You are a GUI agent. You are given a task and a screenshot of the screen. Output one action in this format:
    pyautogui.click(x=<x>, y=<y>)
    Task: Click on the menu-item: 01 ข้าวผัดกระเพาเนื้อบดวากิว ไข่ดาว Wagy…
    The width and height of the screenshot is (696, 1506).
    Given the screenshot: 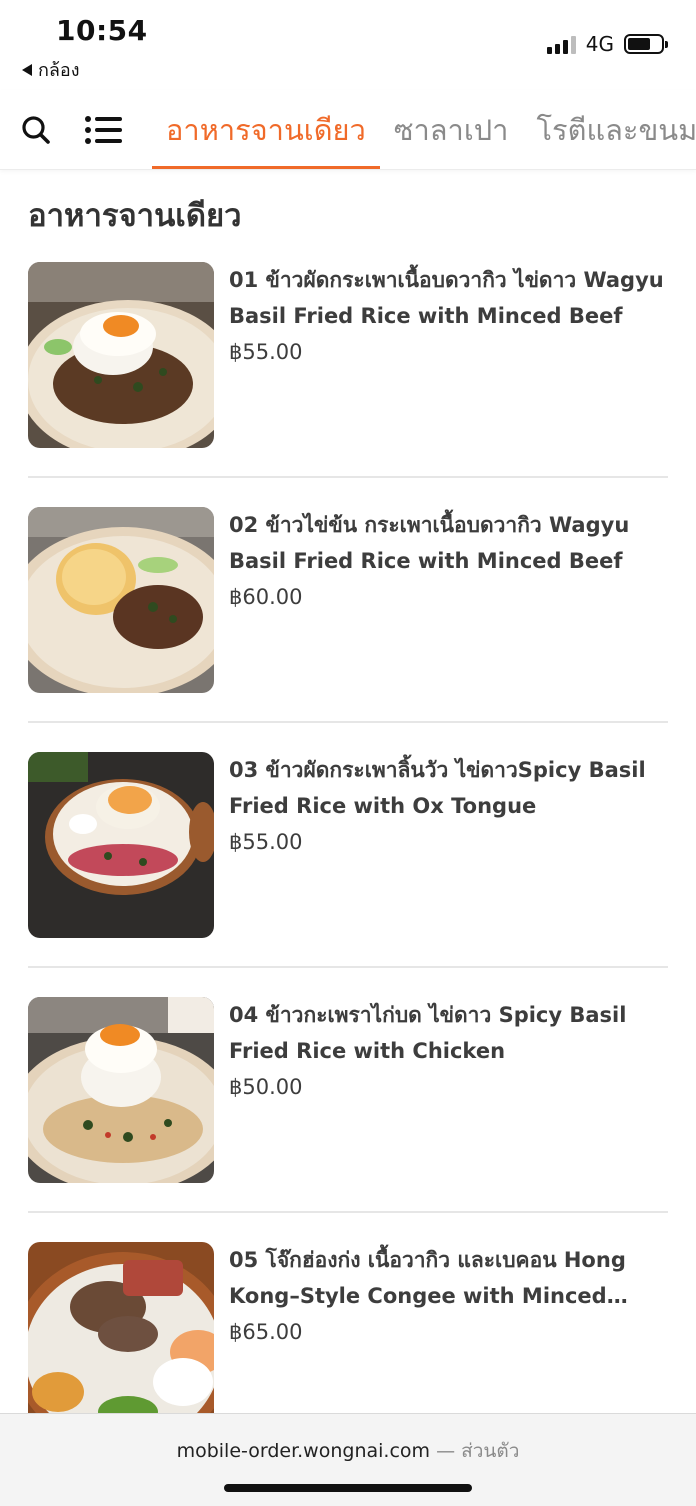 What is the action you would take?
    pyautogui.click(x=348, y=384)
    